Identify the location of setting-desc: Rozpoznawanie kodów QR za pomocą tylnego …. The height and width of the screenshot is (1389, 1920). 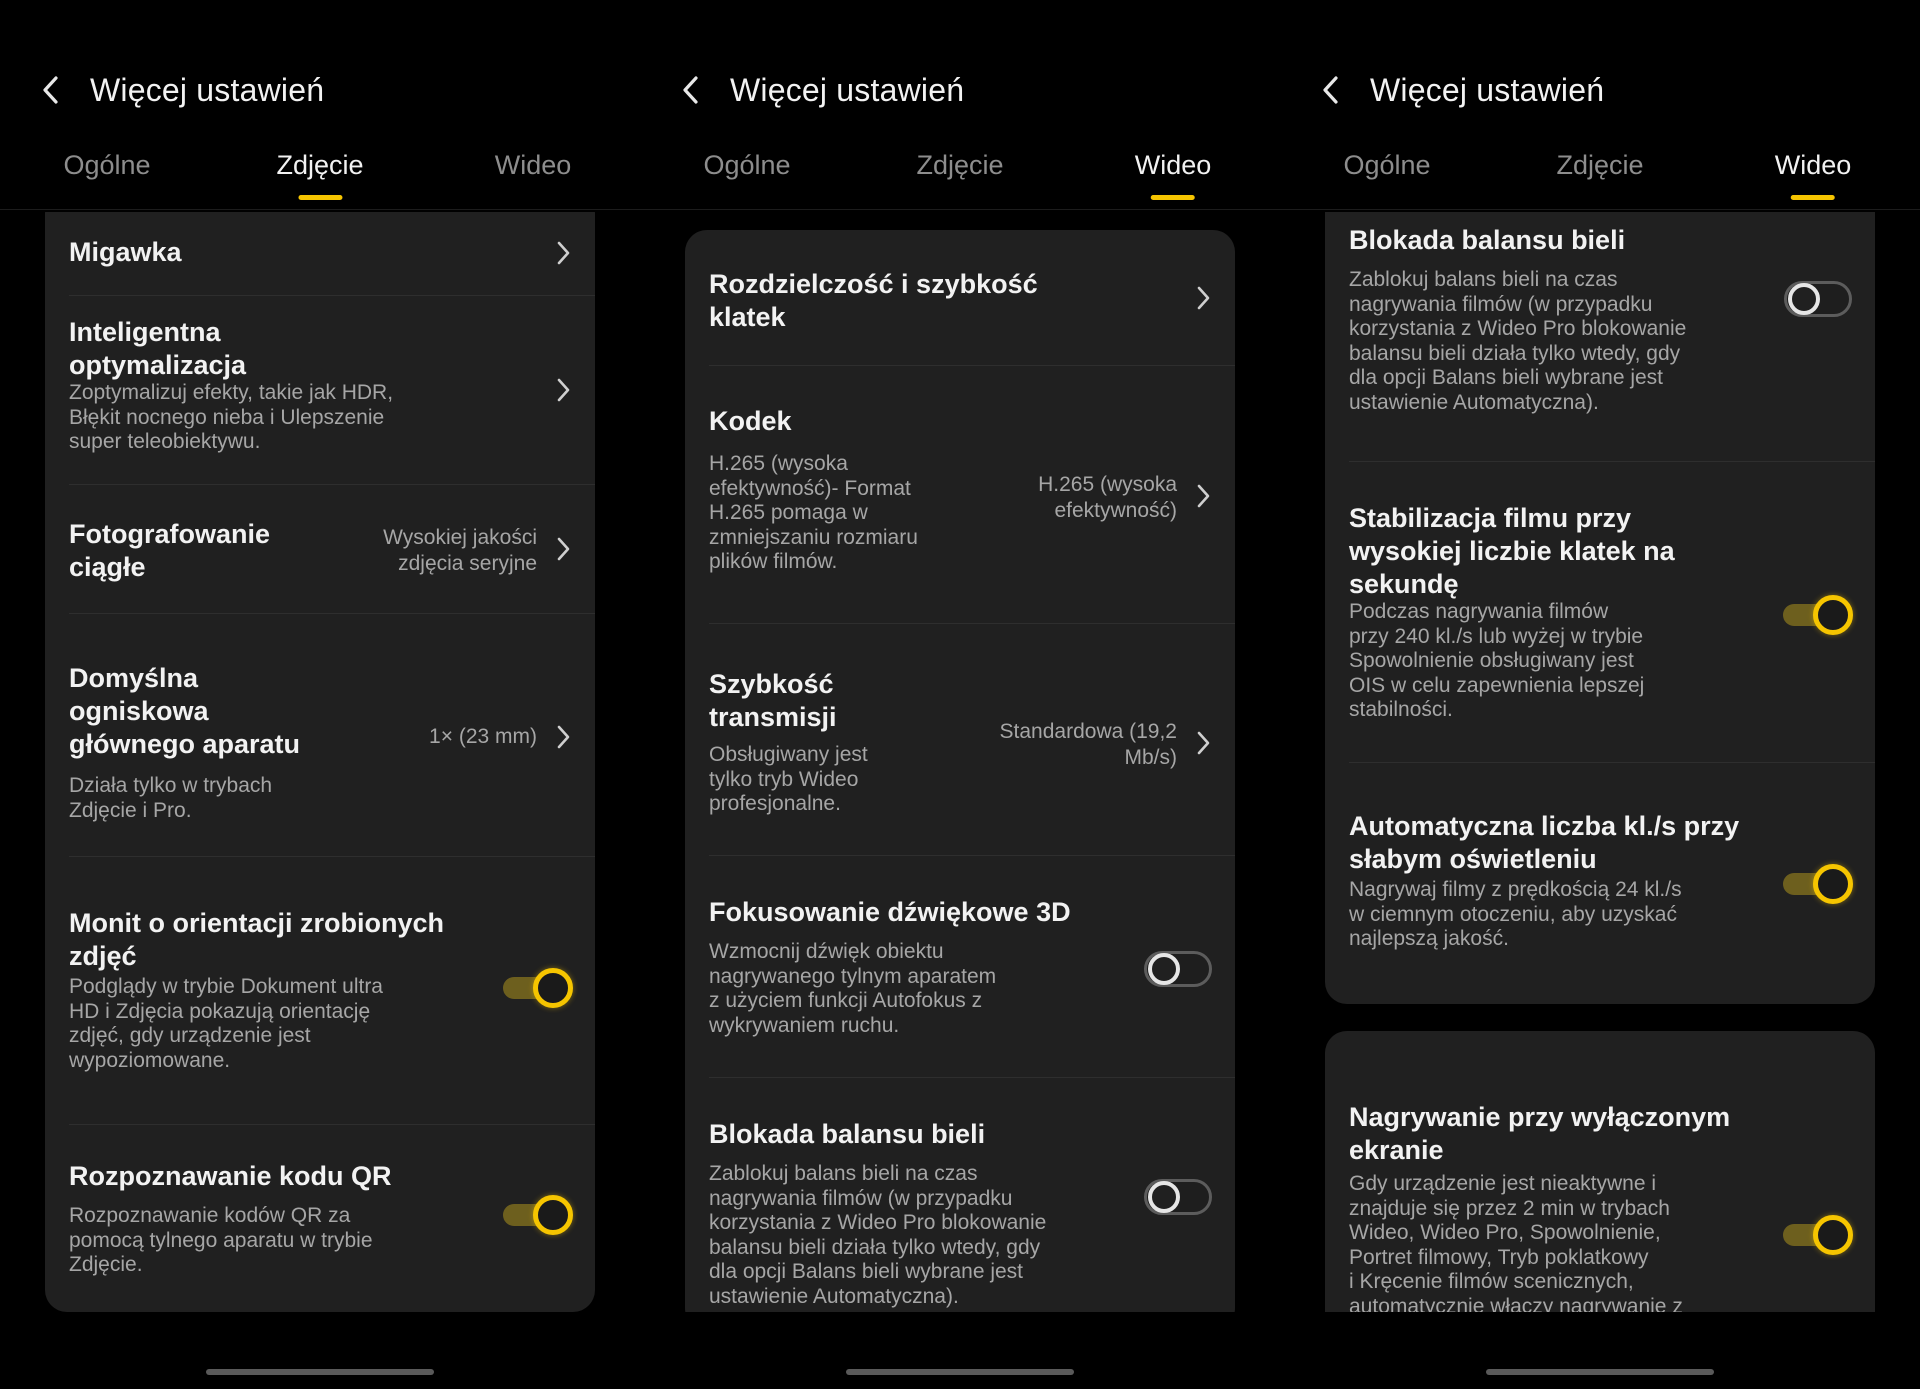
(221, 1240).